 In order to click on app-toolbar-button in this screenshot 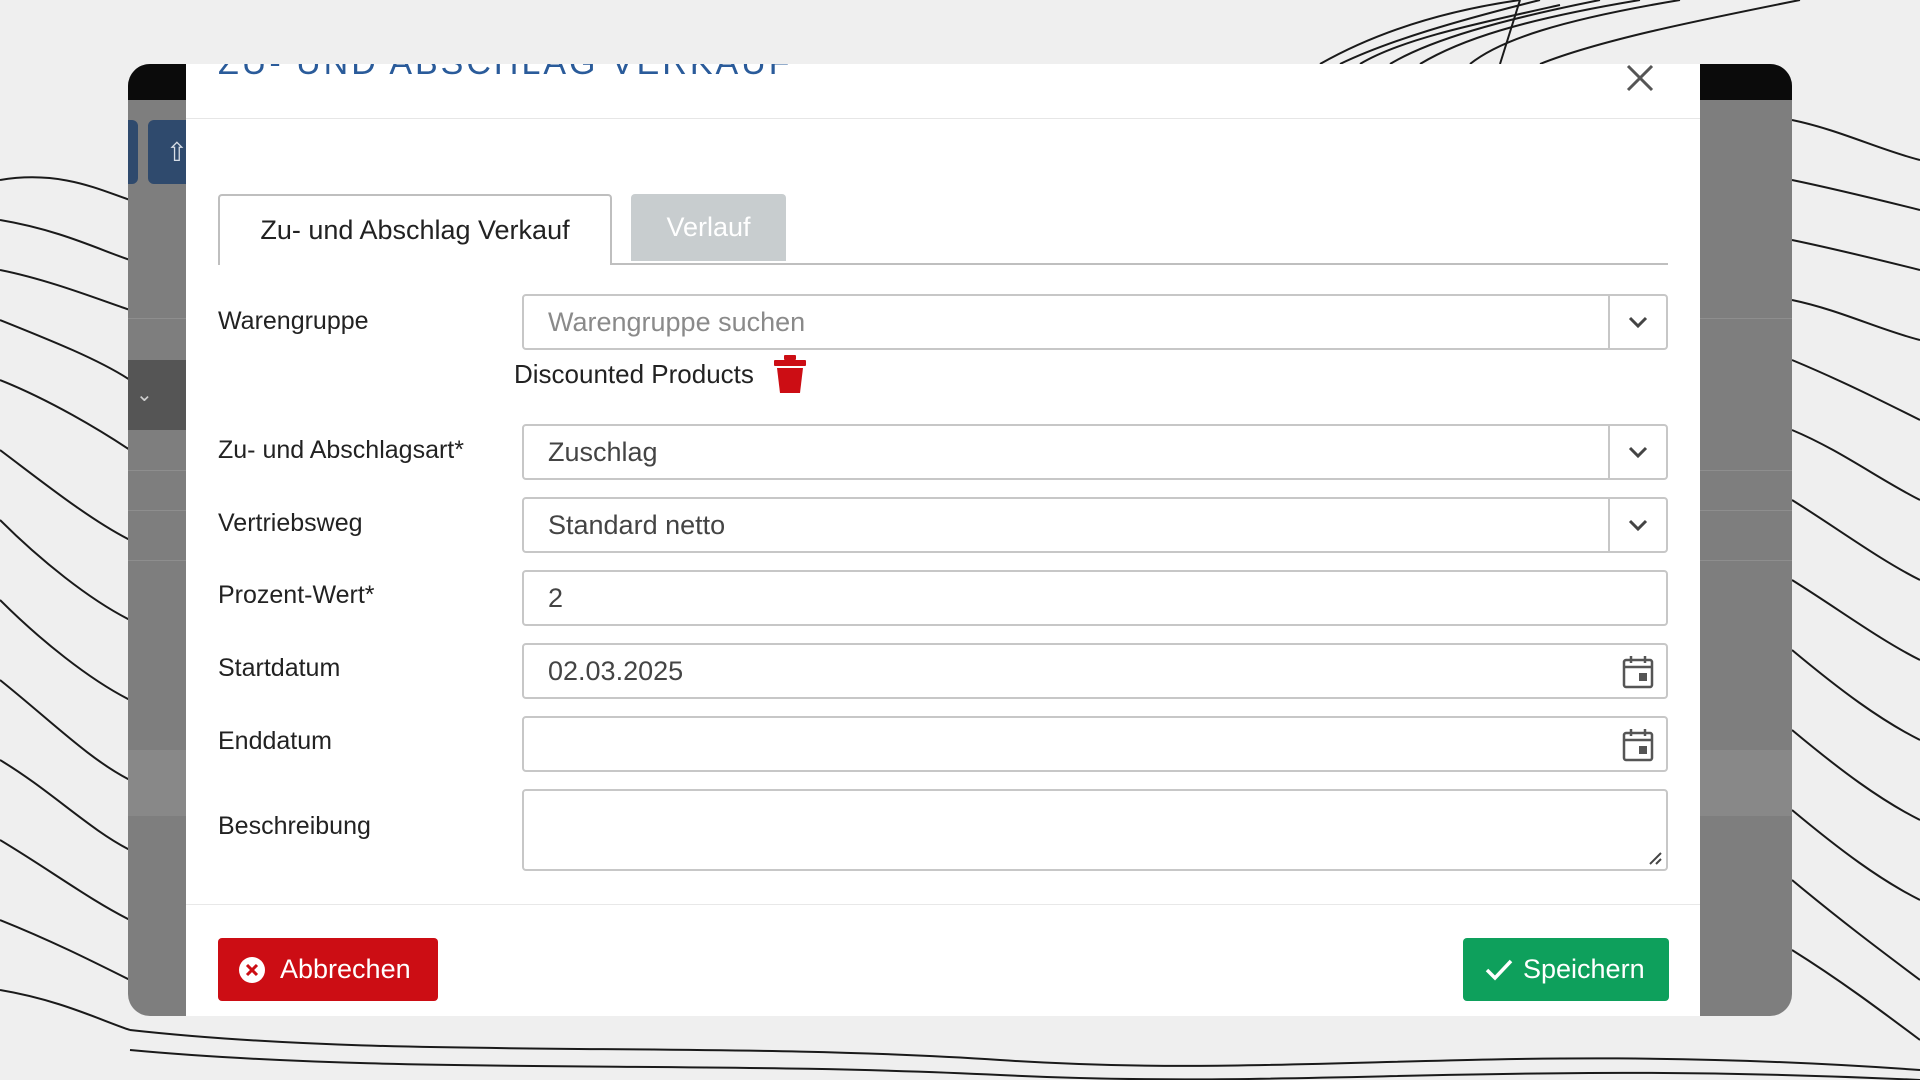, I will do `click(133, 152)`.